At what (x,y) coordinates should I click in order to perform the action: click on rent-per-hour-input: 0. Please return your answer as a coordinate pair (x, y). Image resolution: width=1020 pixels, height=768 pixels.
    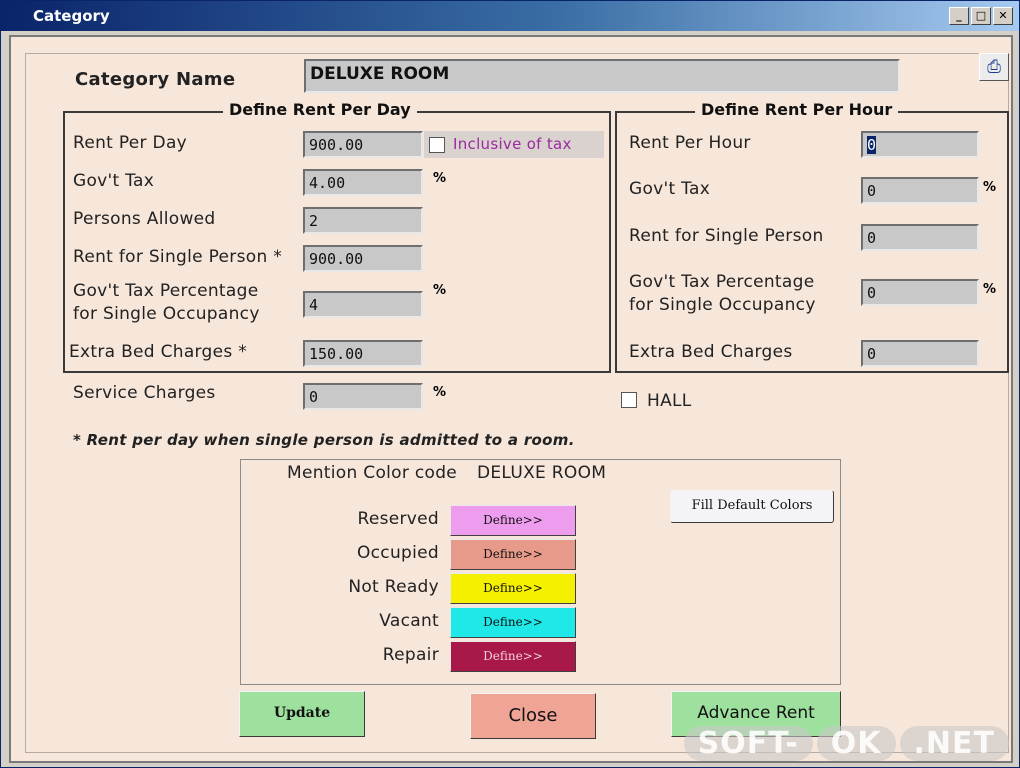
    Looking at the image, I should click on (920, 144).